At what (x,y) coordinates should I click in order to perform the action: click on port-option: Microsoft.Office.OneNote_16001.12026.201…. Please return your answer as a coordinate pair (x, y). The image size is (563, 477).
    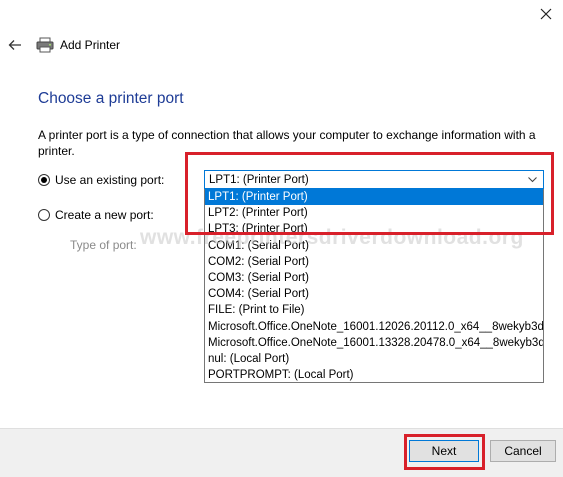
    Looking at the image, I should click on (374, 327).